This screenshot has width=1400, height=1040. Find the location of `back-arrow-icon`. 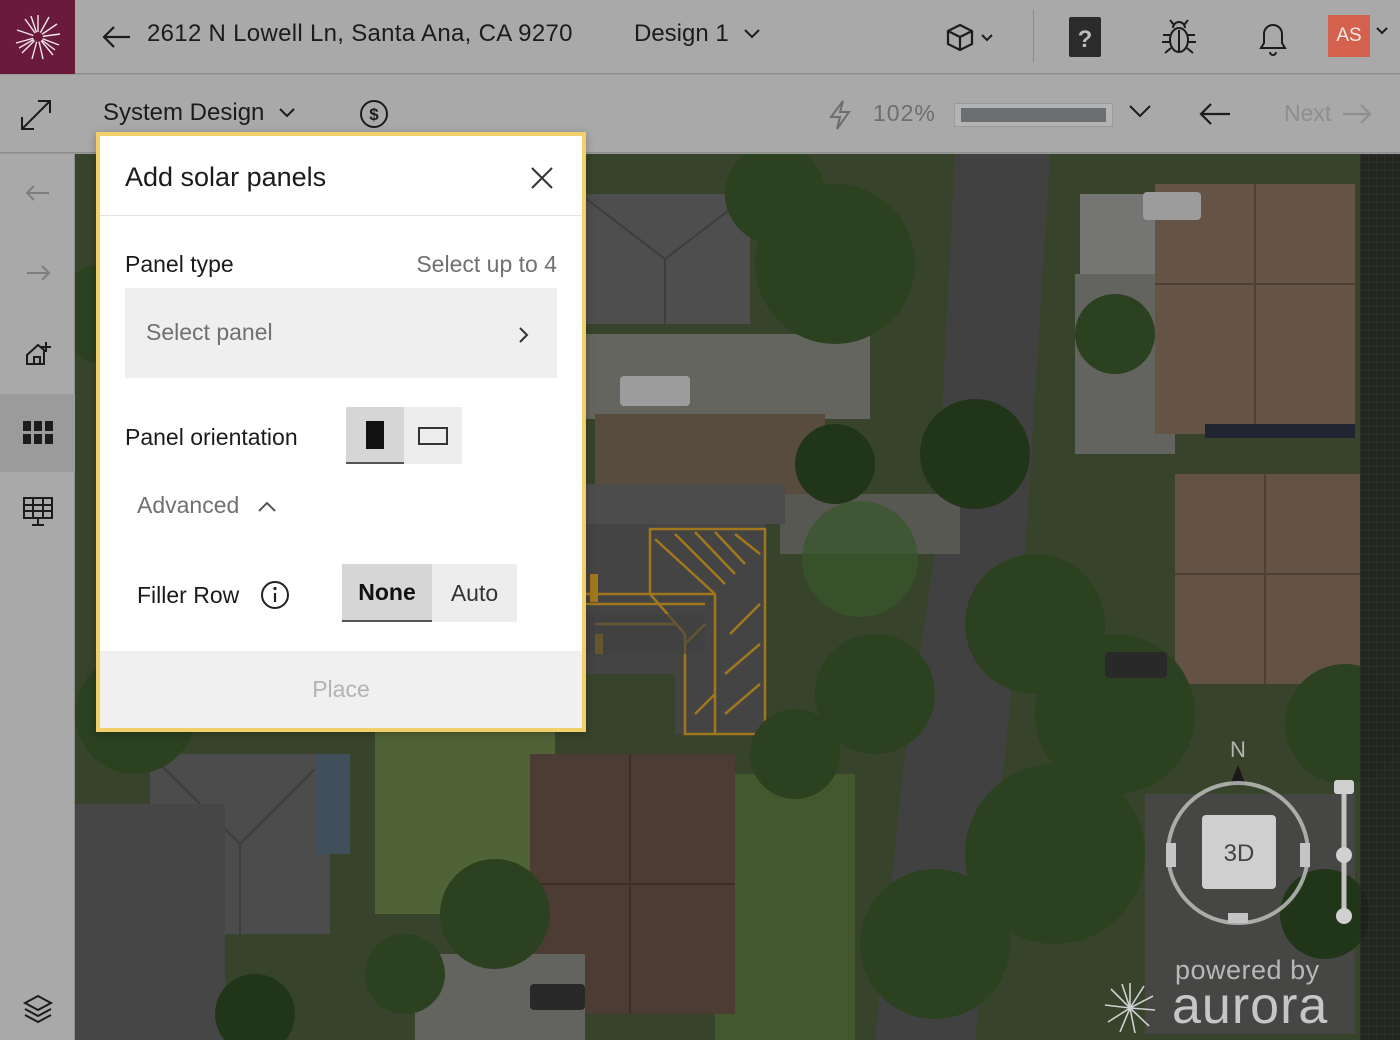

back-arrow-icon is located at coordinates (117, 37).